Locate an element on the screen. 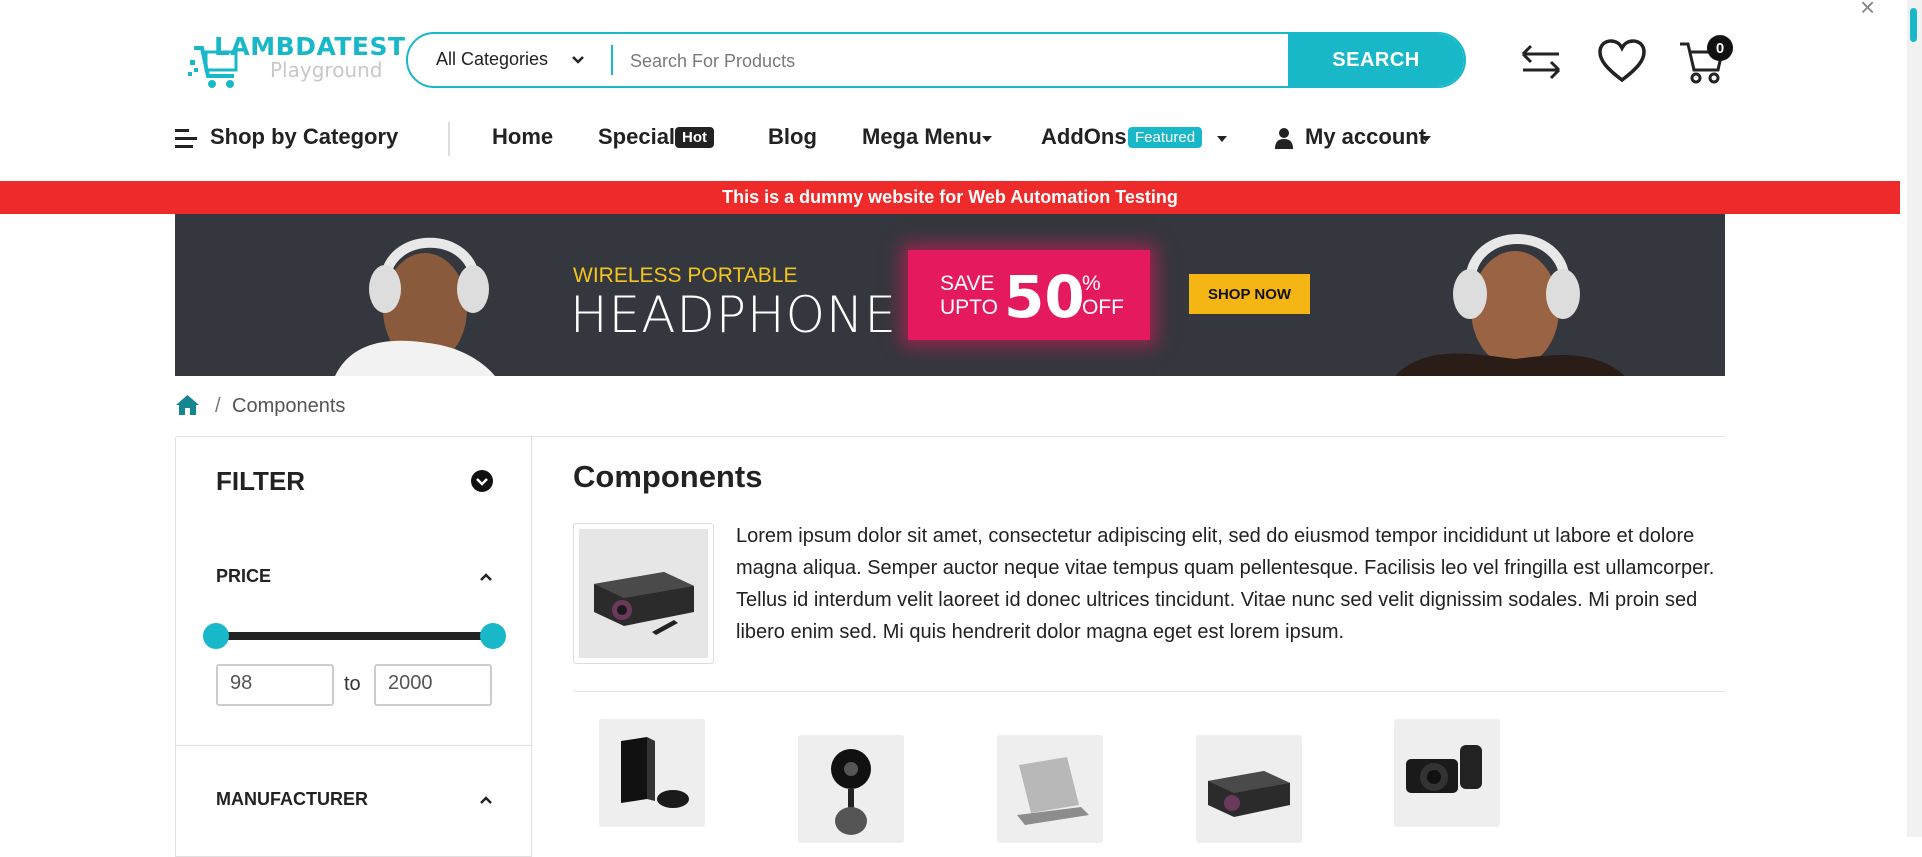 The height and width of the screenshot is (857, 1922). search-bar: All Categories SEARCH is located at coordinates (936, 60).